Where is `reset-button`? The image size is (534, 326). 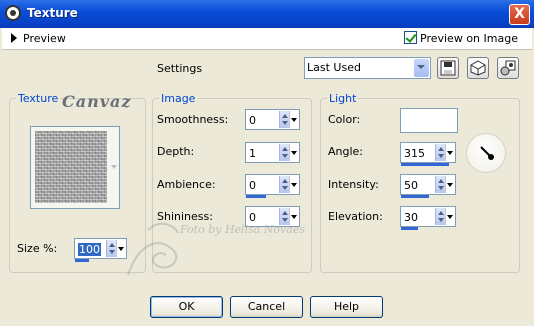 reset-button is located at coordinates (478, 68).